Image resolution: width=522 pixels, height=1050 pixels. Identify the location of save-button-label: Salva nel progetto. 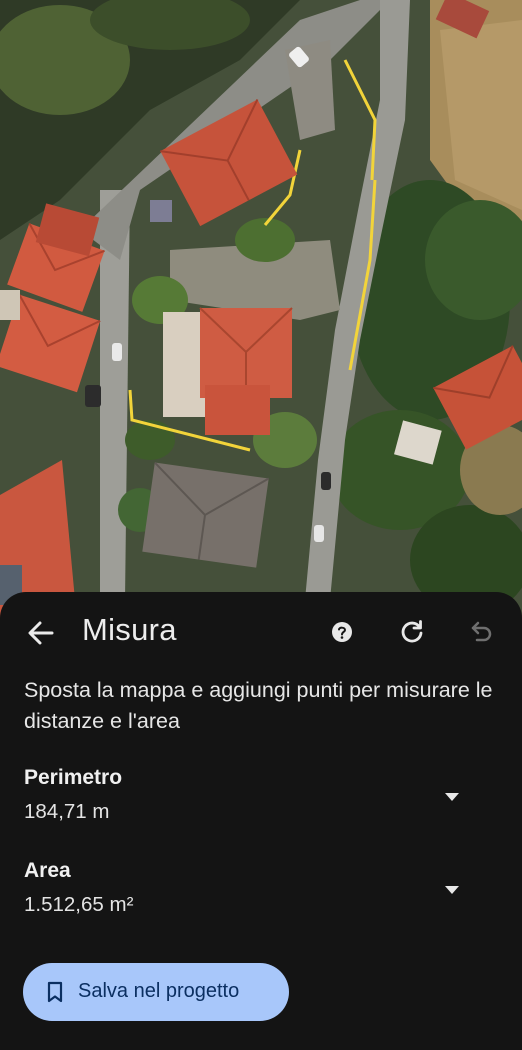
(159, 991).